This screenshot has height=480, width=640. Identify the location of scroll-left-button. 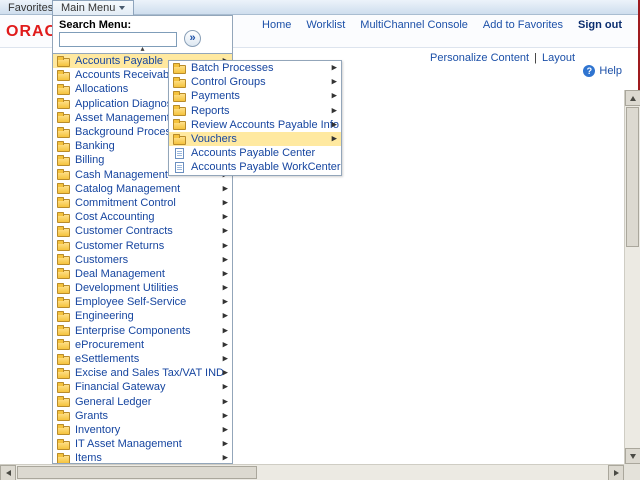
(8, 472).